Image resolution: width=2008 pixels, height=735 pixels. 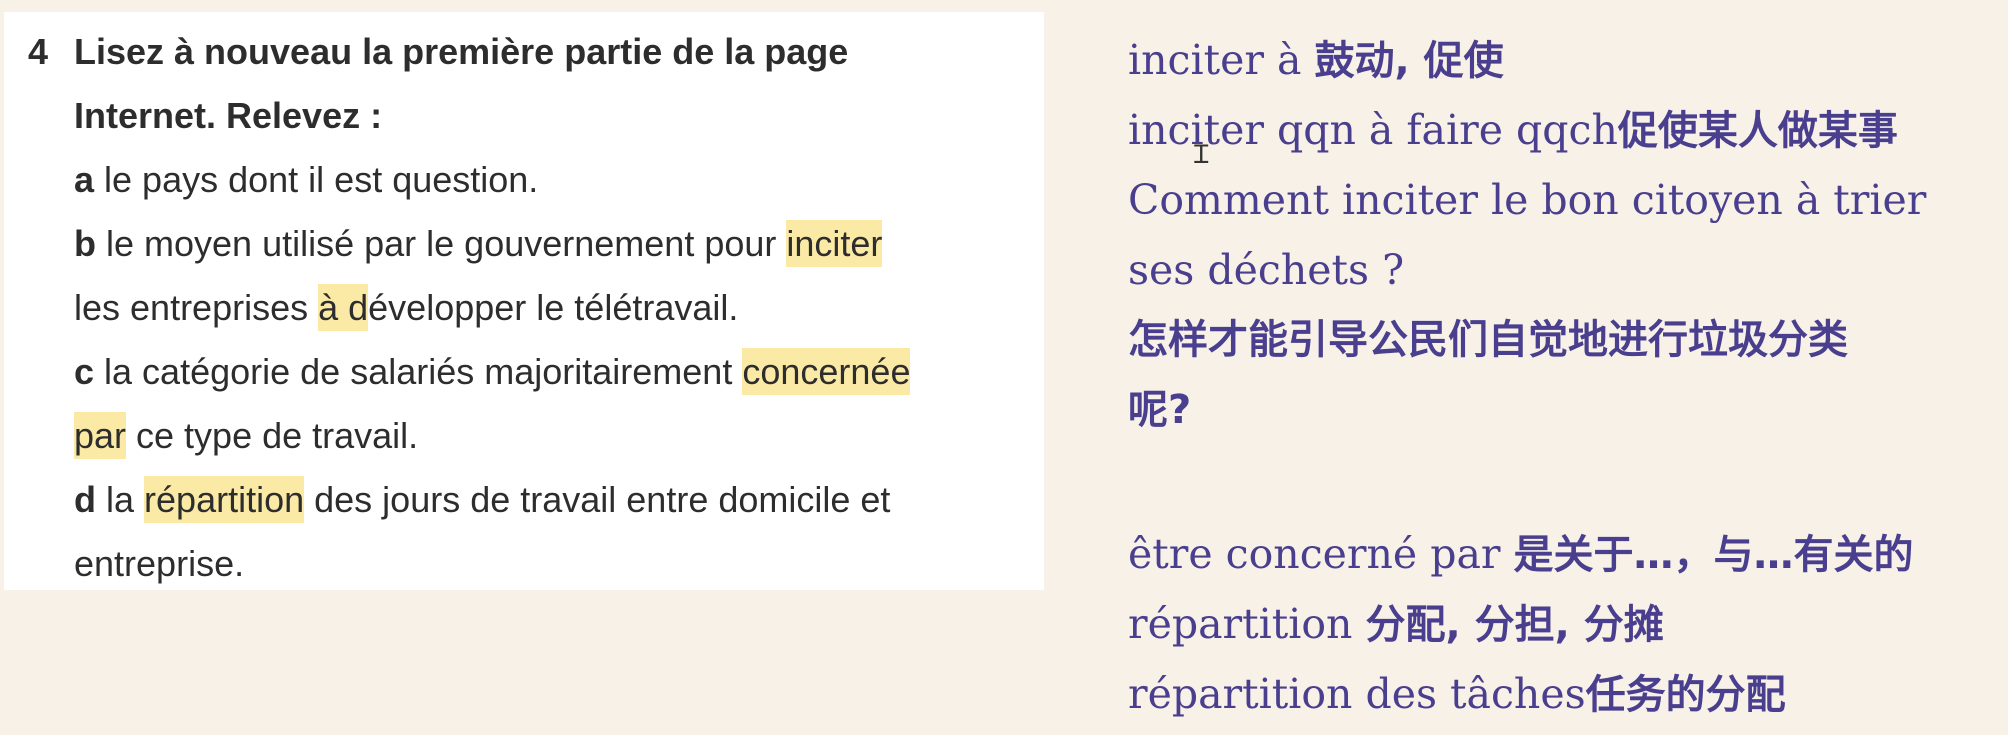 I want to click on item-a: a le pays dont il est question., so click(x=306, y=180).